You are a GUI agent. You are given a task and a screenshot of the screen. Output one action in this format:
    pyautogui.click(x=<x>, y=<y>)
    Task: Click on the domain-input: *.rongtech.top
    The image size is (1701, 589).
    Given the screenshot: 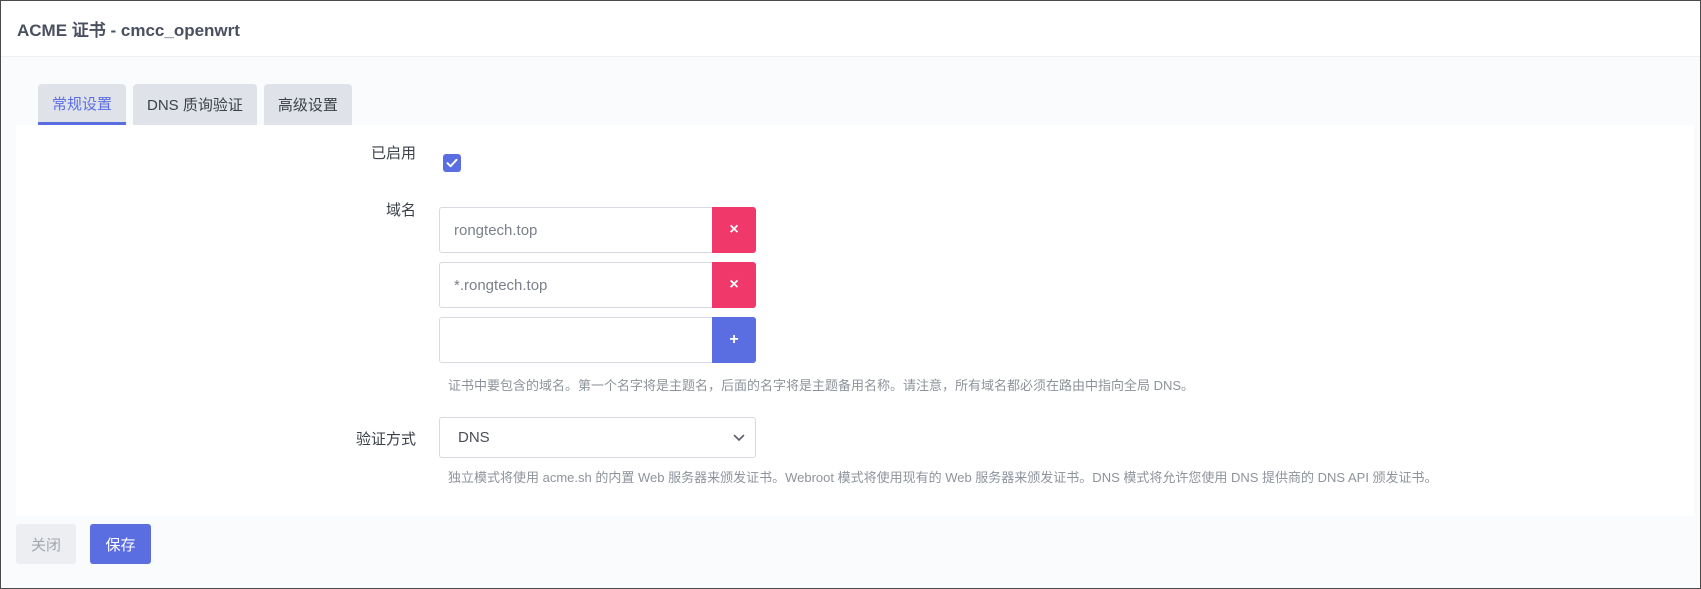 What is the action you would take?
    pyautogui.click(x=575, y=285)
    